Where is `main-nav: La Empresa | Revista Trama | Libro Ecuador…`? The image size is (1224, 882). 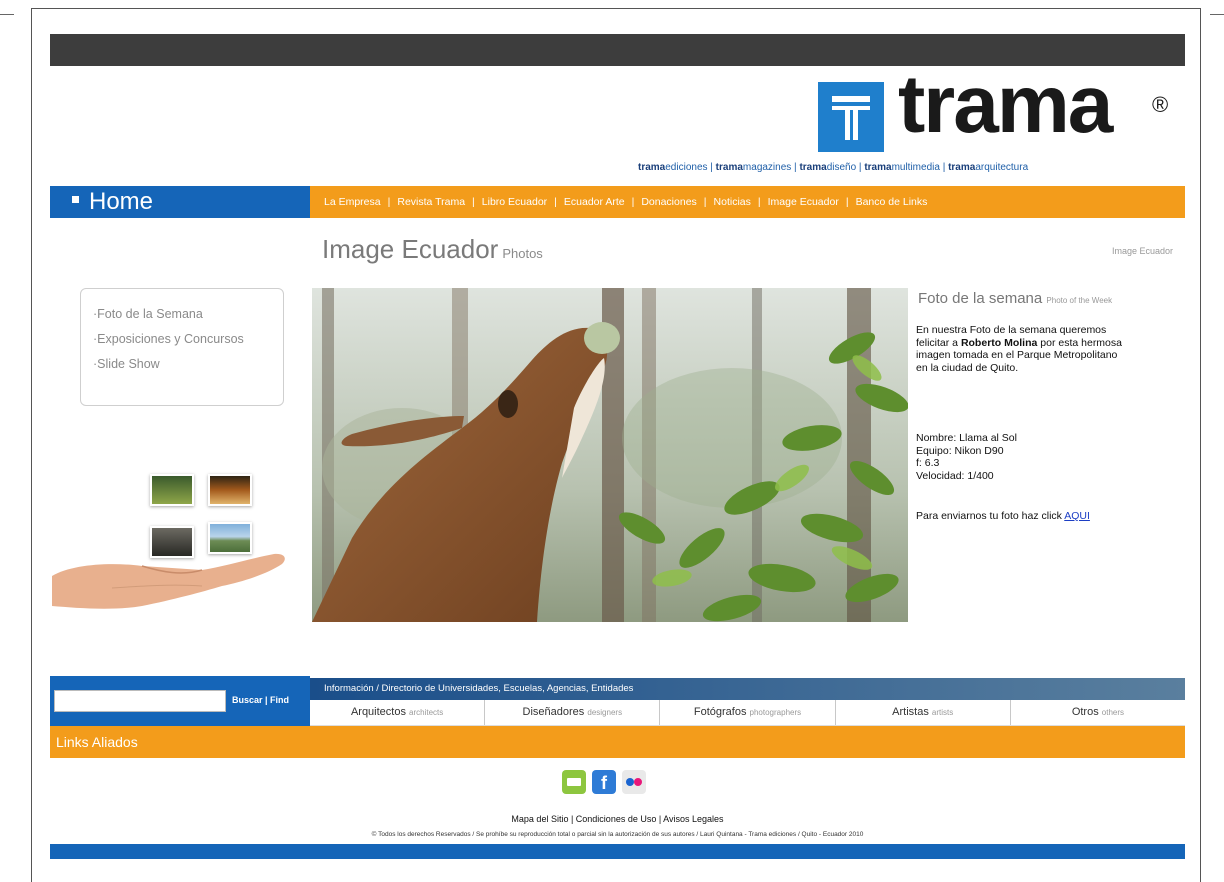 main-nav: La Empresa | Revista Trama | Libro Ecuador… is located at coordinates (747, 202).